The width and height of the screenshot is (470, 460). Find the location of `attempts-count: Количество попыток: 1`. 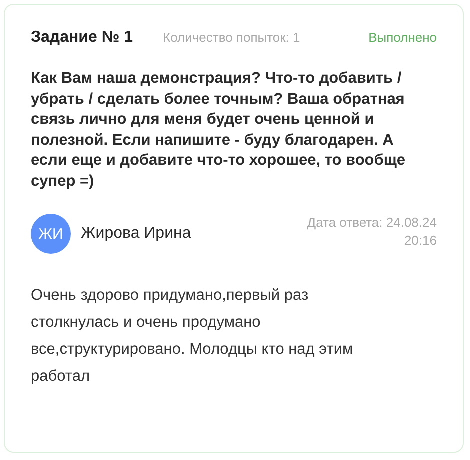

attempts-count: Количество попыток: 1 is located at coordinates (231, 37).